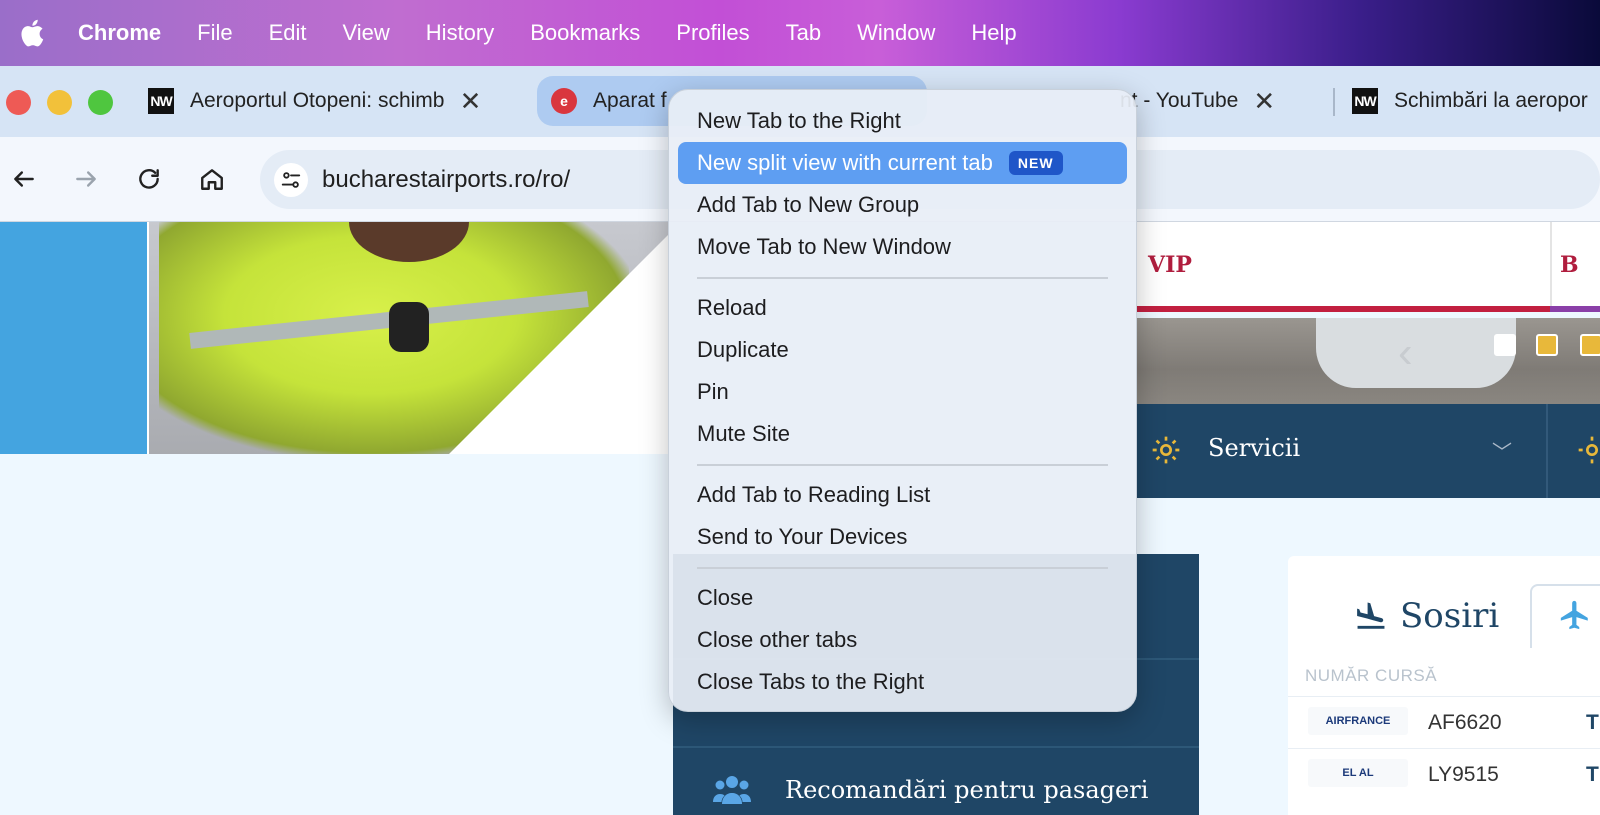 This screenshot has height=815, width=1600. Describe the element at coordinates (814, 494) in the screenshot. I see `menu-item-label: Add Tab to Reading List` at that location.